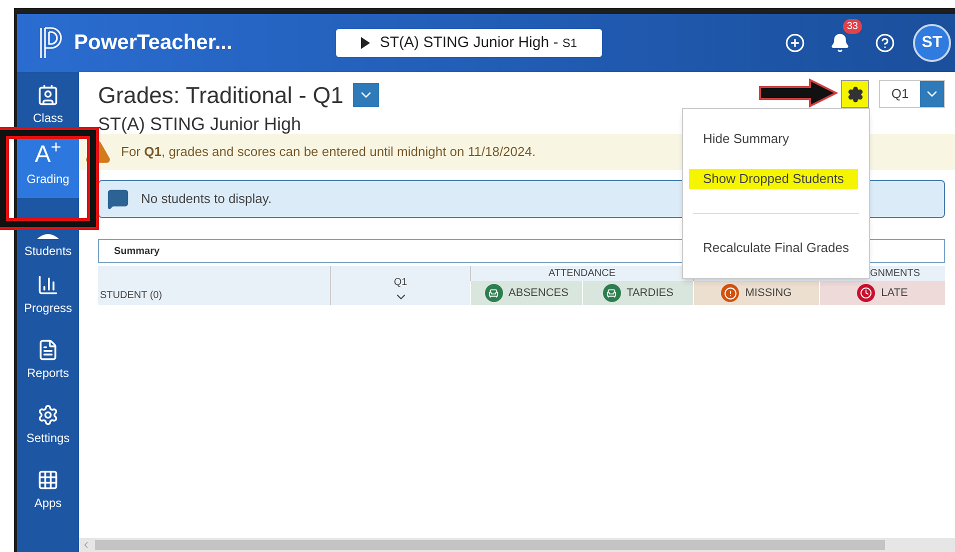 Image resolution: width=955 pixels, height=552 pixels. I want to click on class-selector: ST(A) STING Junior High - S1, so click(469, 43).